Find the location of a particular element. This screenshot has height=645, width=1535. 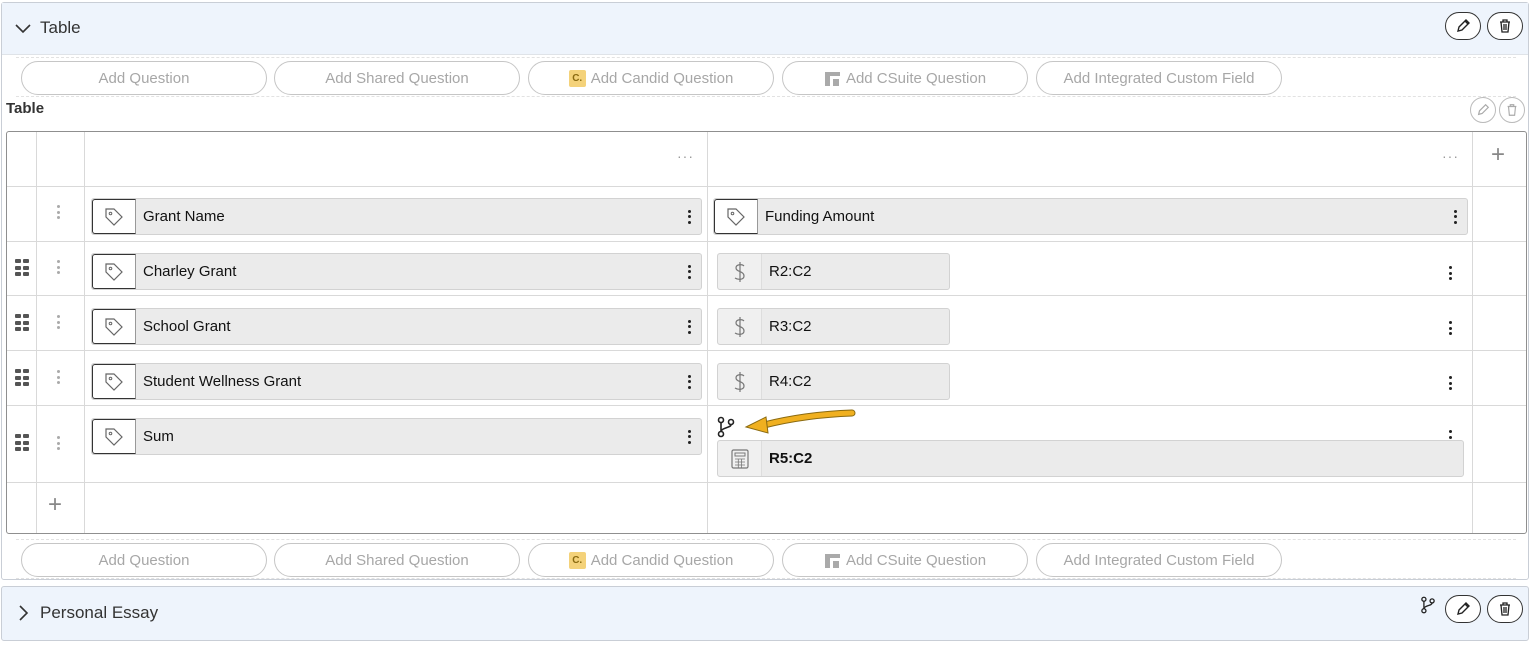

add-row-button: + is located at coordinates (55, 505).